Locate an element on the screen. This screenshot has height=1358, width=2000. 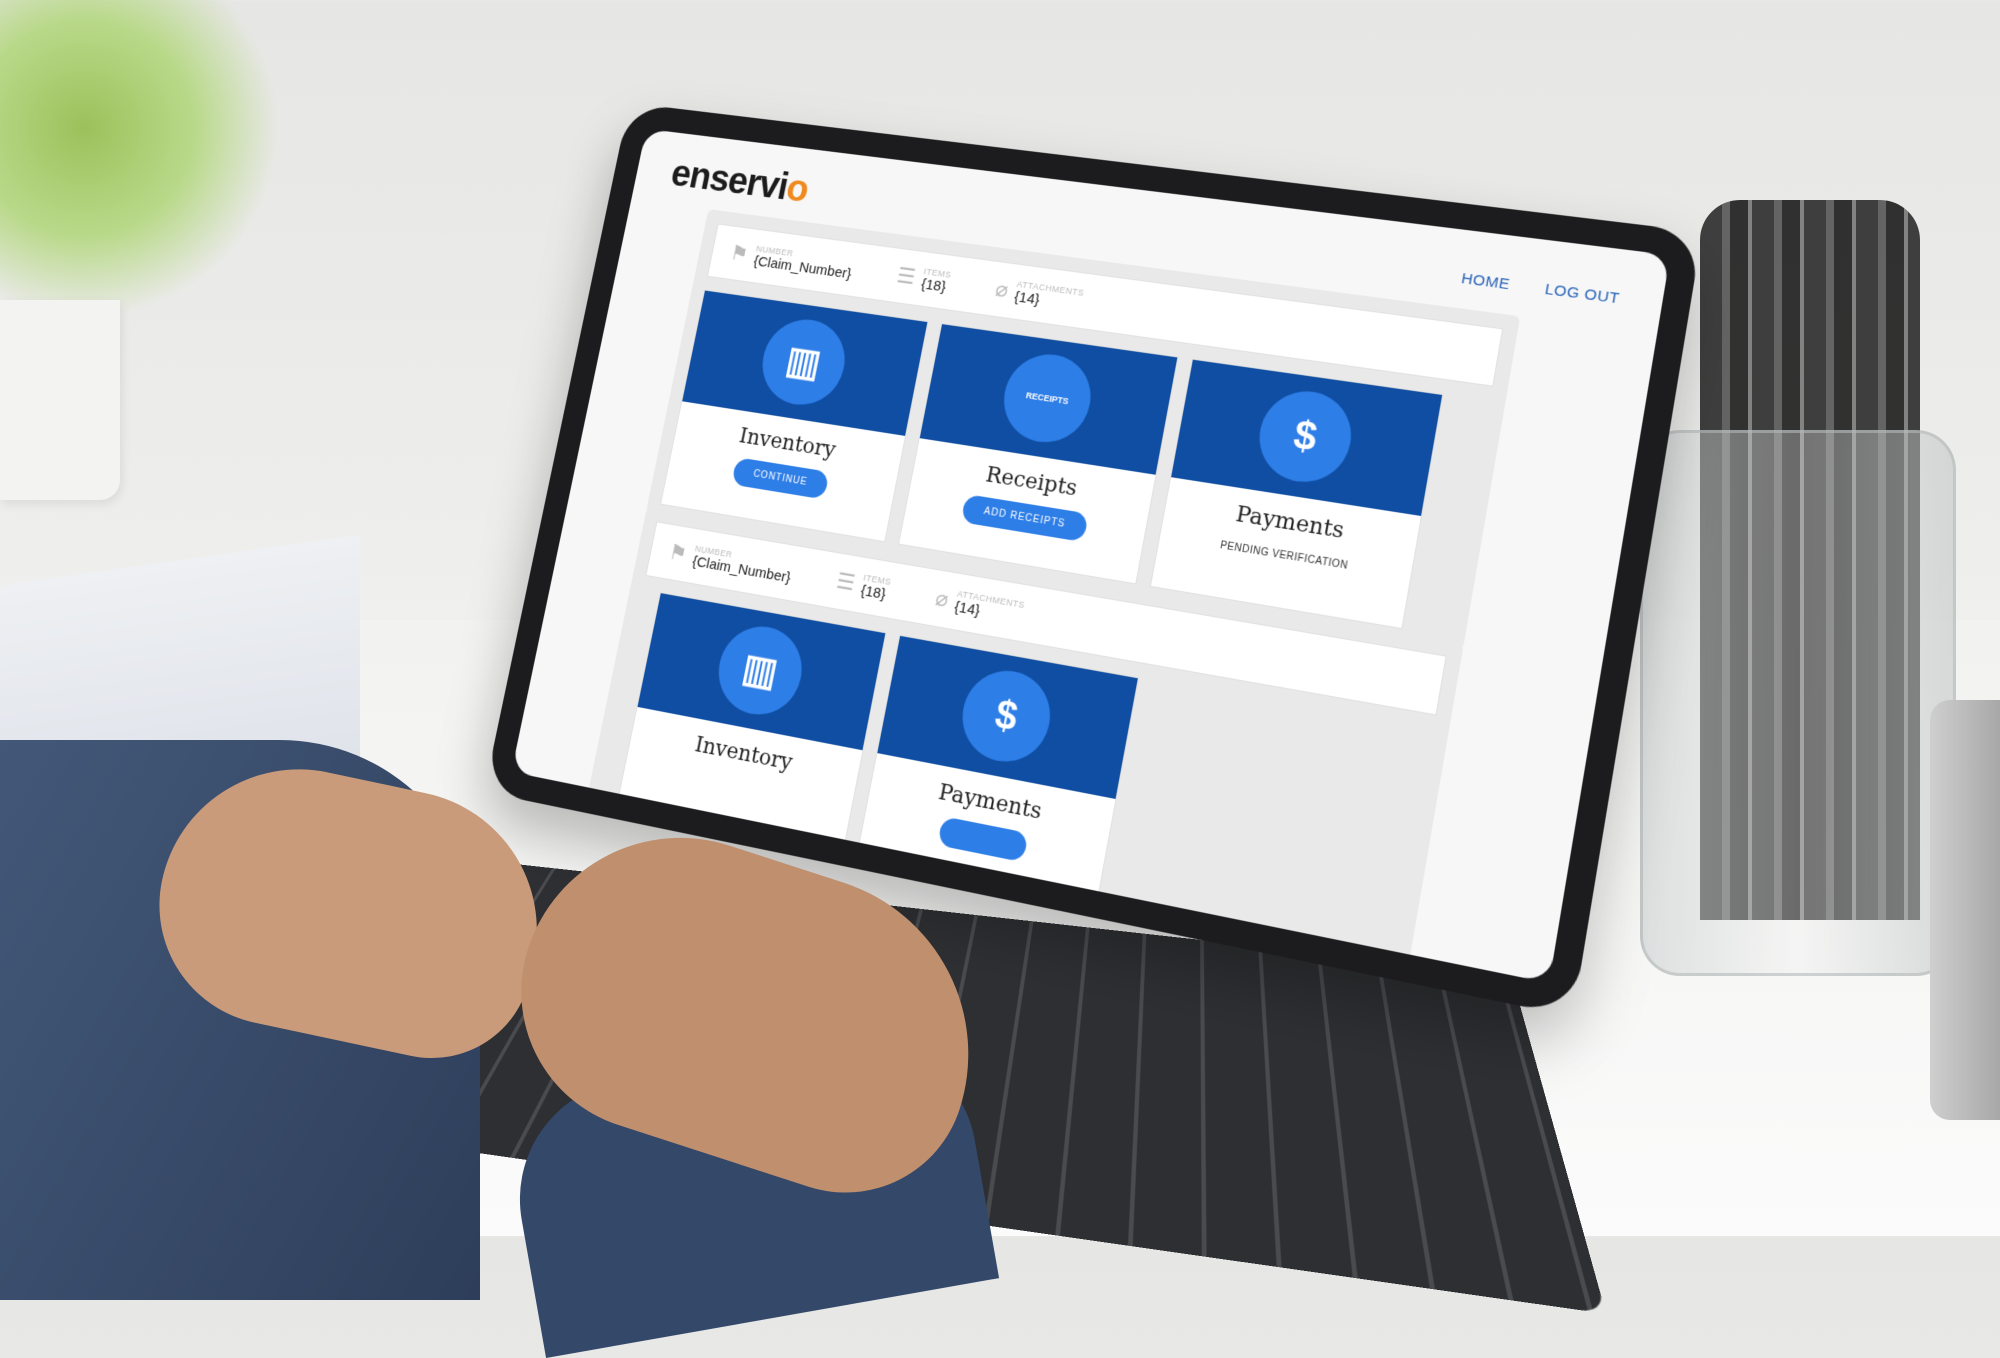
glass-jar is located at coordinates (1798, 703).